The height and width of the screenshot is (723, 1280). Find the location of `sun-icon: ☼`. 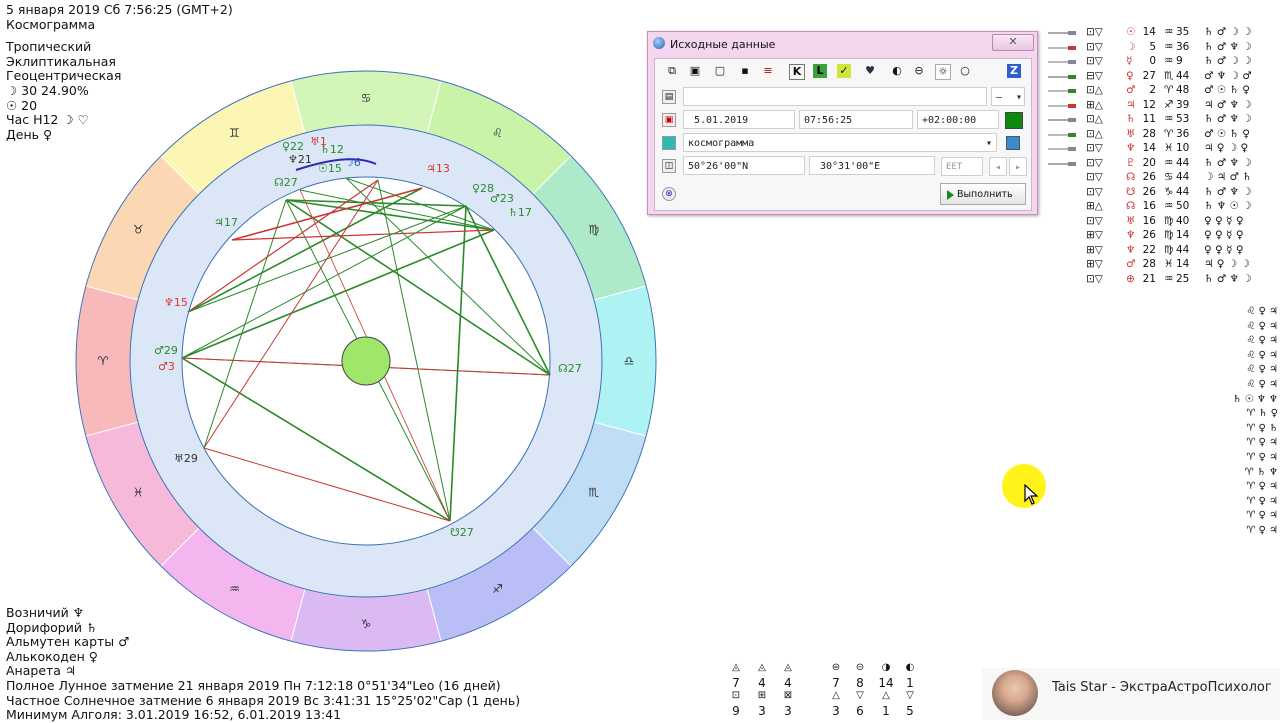

sun-icon: ☼ is located at coordinates (943, 72).